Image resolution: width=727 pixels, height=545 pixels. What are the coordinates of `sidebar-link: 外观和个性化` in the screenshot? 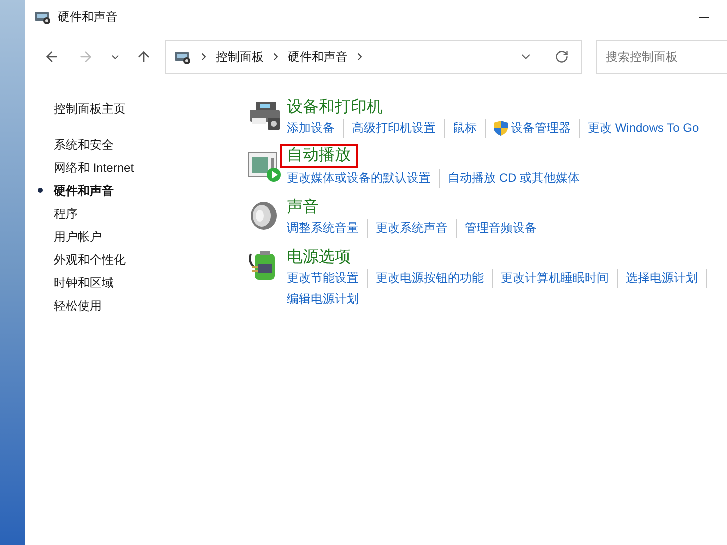 It's located at (90, 259).